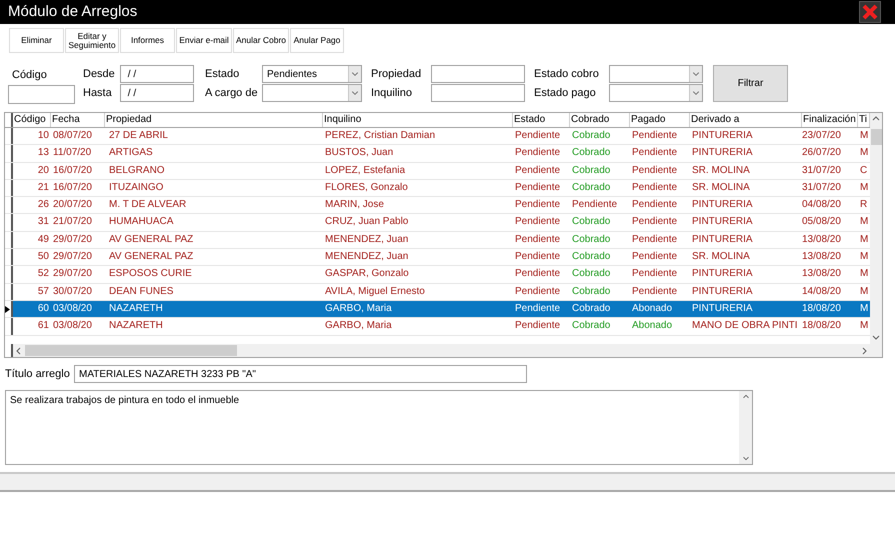  What do you see at coordinates (375, 291) in the screenshot?
I see `table-cell-text: AVILA, Miguel Ernesto` at bounding box center [375, 291].